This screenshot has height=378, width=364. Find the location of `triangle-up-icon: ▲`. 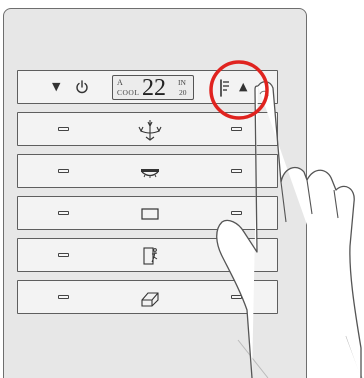

triangle-up-icon: ▲ is located at coordinates (243, 86).